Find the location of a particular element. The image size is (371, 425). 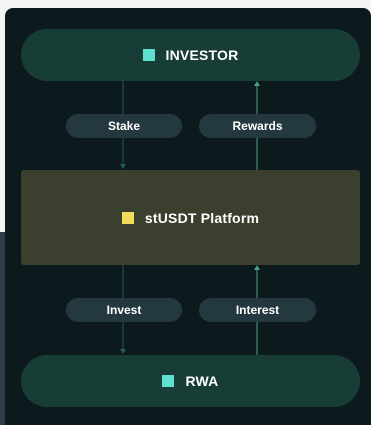

stake-label: Stake is located at coordinates (124, 126).